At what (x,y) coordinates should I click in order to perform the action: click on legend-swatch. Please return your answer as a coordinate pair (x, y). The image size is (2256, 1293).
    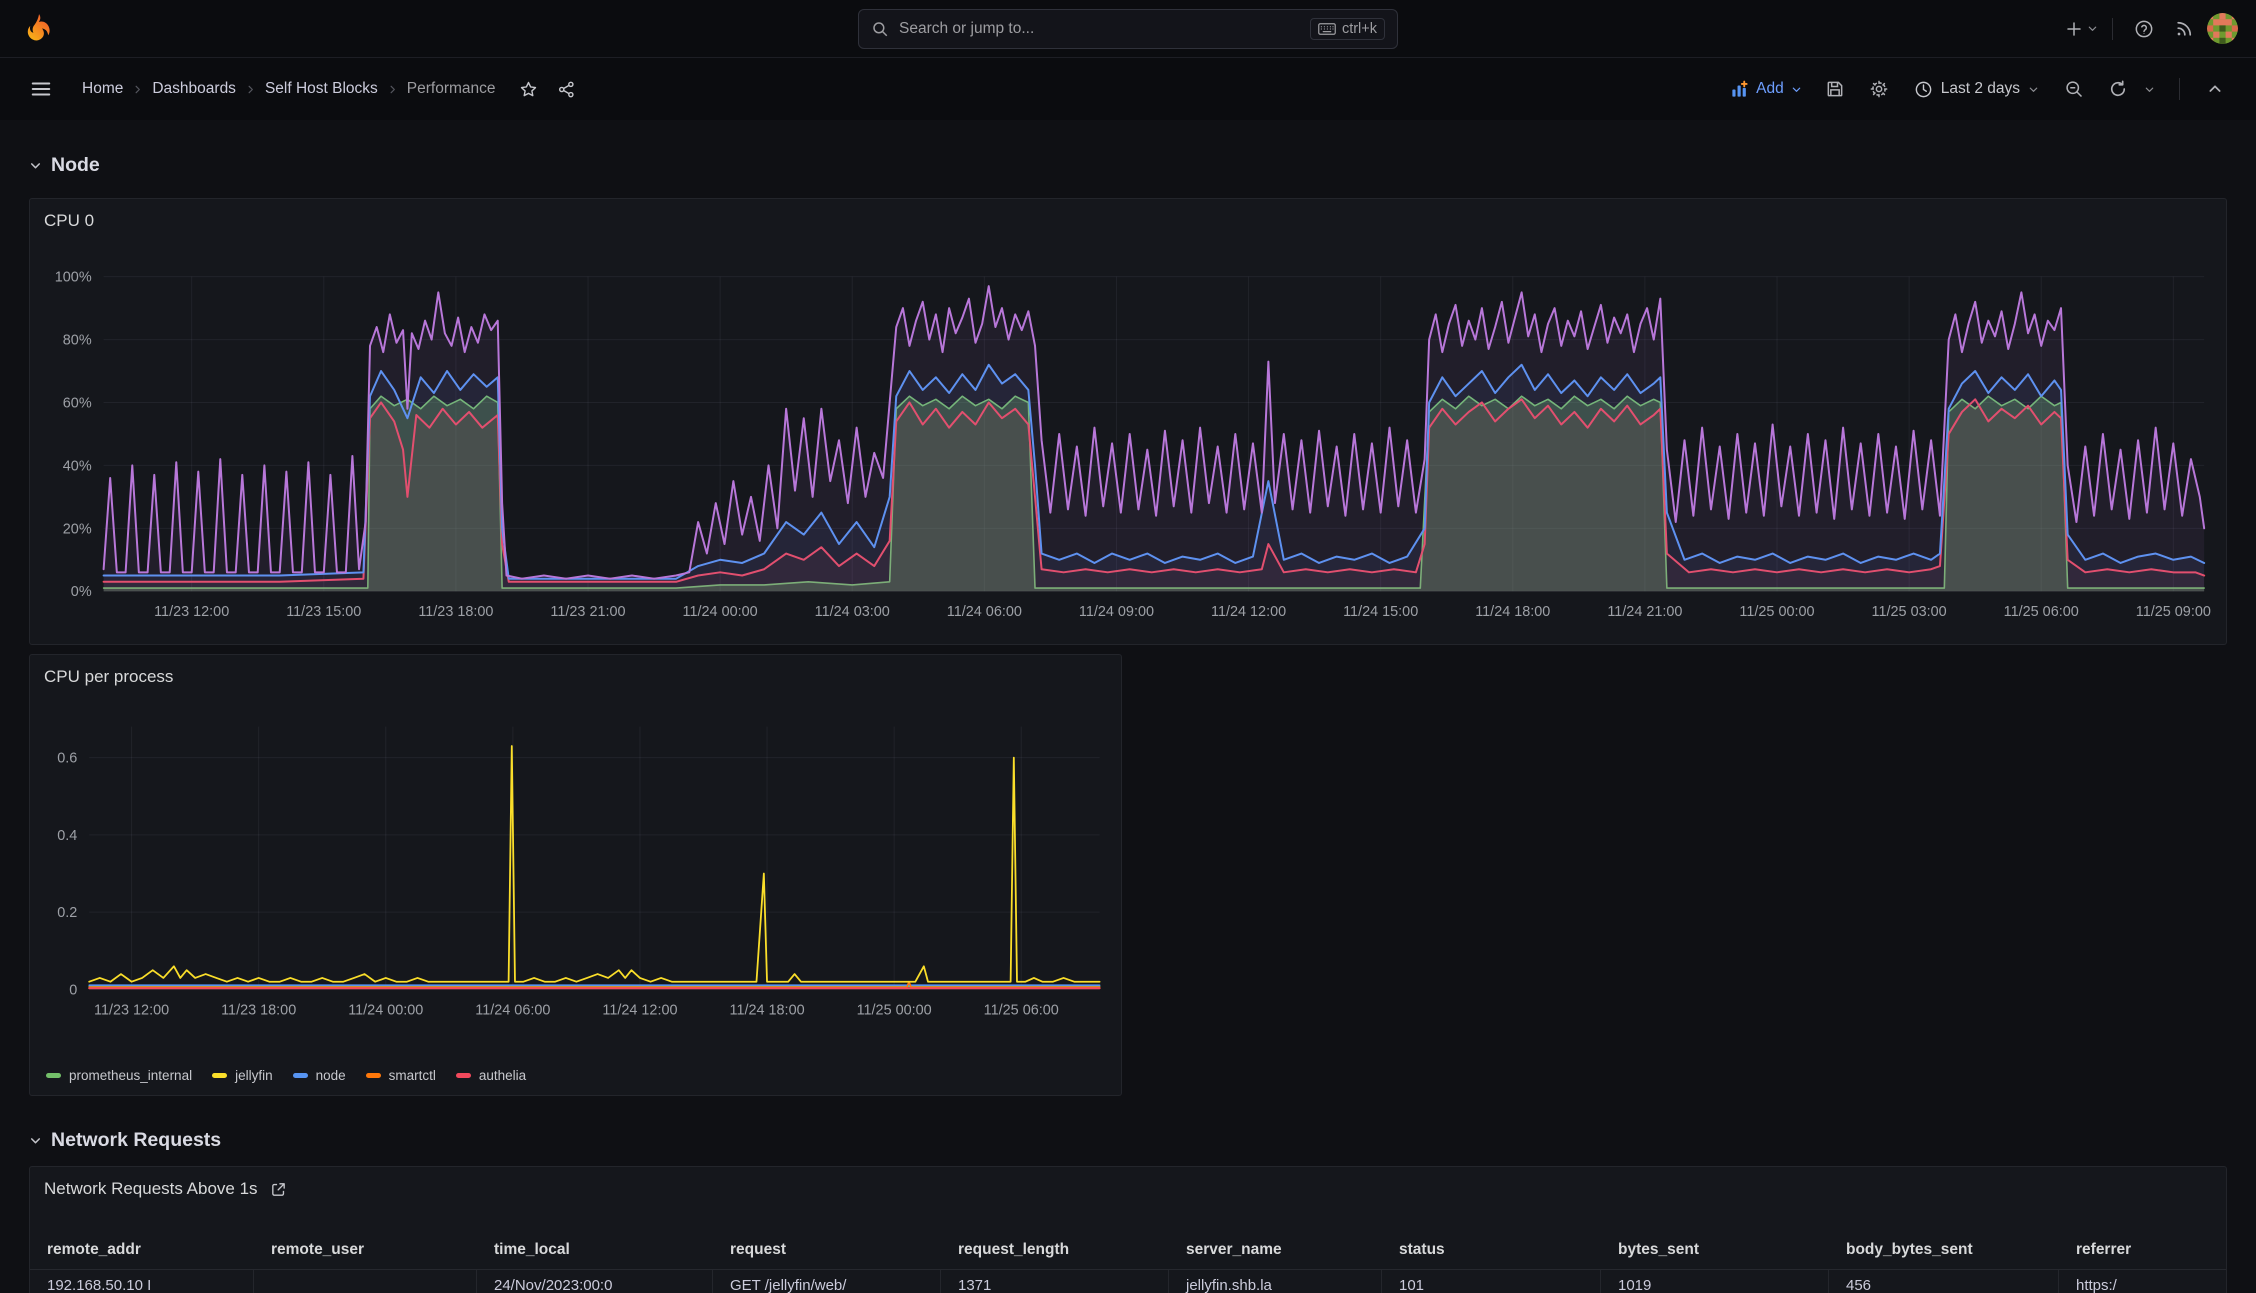
    Looking at the image, I should click on (463, 1075).